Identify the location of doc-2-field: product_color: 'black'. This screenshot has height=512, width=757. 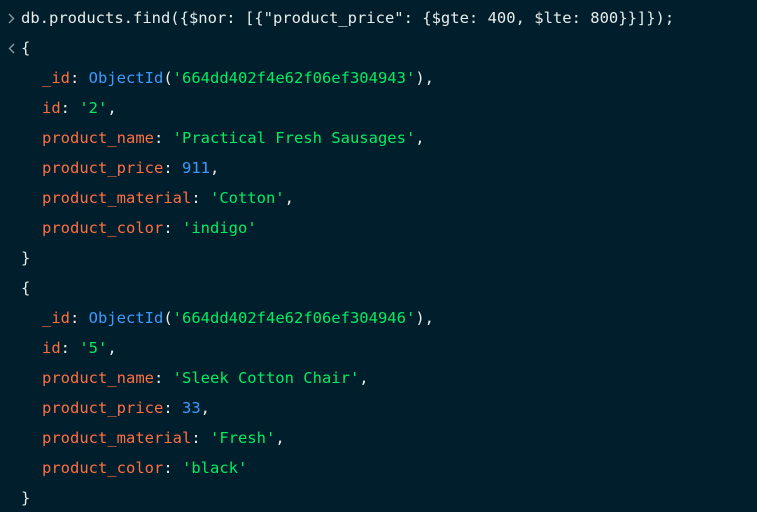
(145, 468).